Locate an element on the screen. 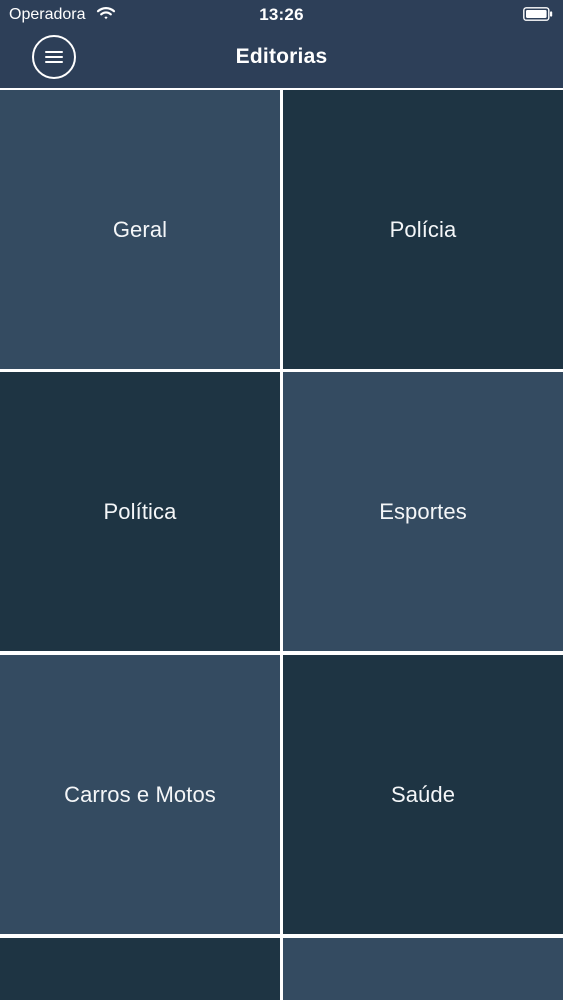 This screenshot has height=1000, width=563. section-tile-geral: Geral is located at coordinates (140, 229).